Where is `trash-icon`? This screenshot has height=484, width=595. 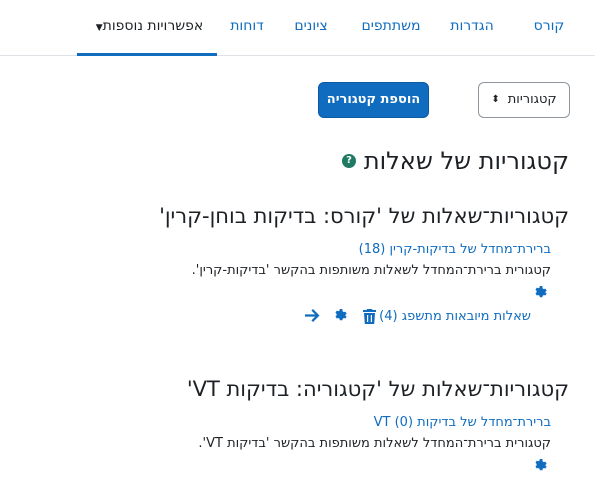 trash-icon is located at coordinates (369, 316).